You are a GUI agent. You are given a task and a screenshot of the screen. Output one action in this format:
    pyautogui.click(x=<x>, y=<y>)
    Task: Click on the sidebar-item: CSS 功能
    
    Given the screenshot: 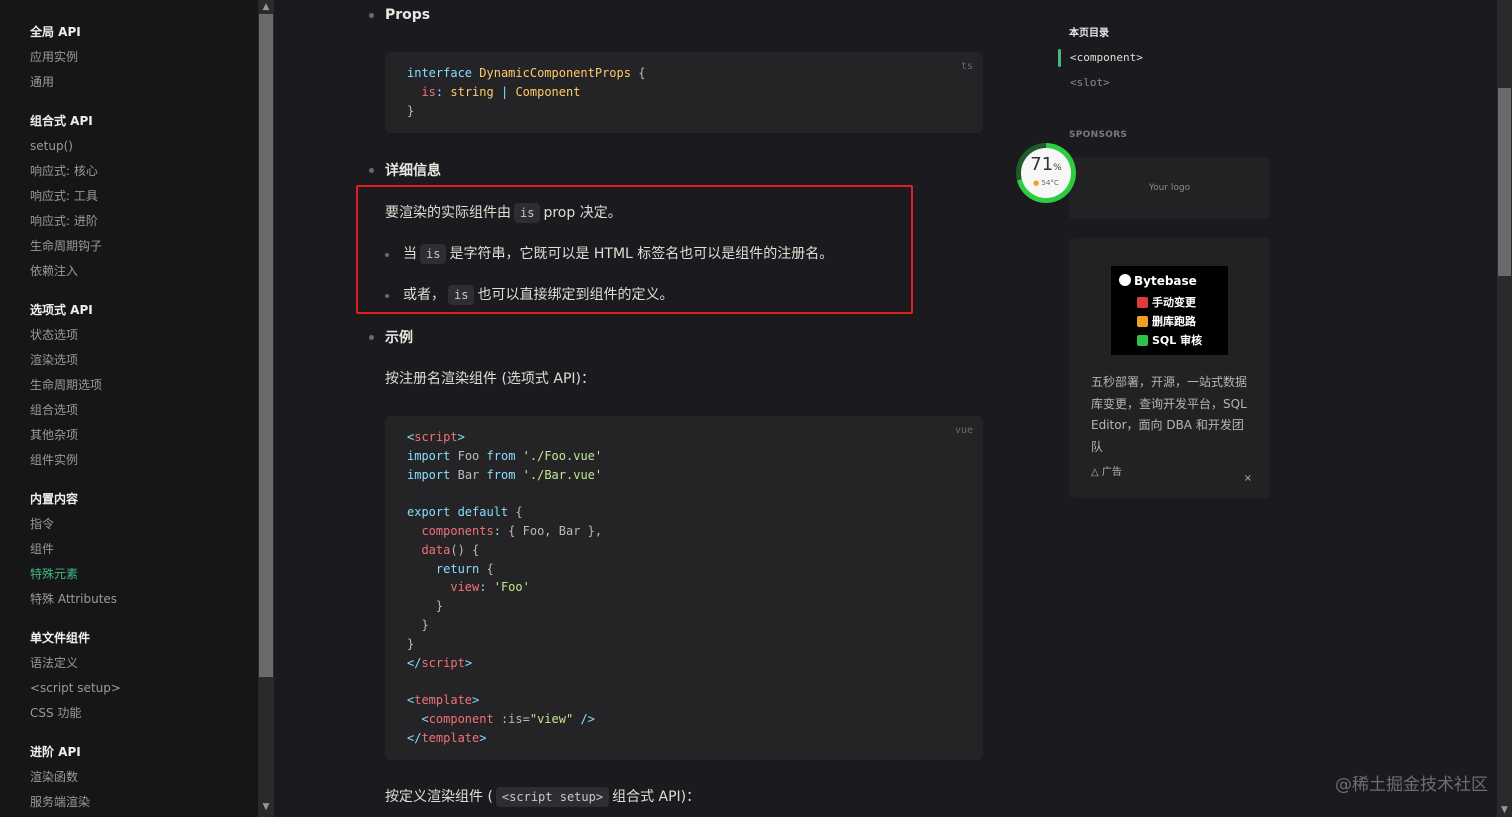 What is the action you would take?
    pyautogui.click(x=144, y=713)
    